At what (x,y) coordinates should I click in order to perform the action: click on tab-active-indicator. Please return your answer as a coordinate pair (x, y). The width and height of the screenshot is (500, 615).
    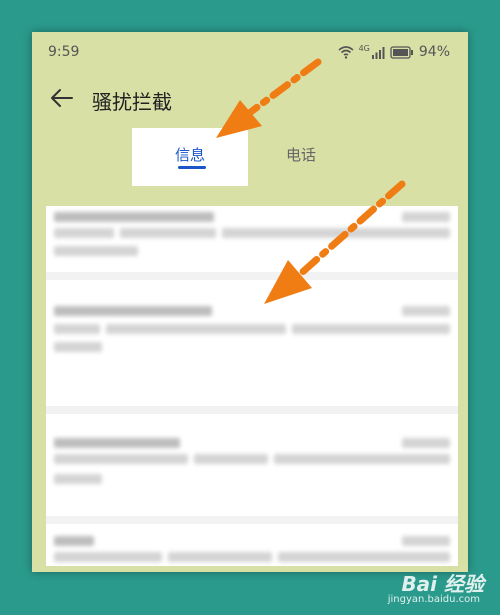
    Looking at the image, I should click on (192, 167).